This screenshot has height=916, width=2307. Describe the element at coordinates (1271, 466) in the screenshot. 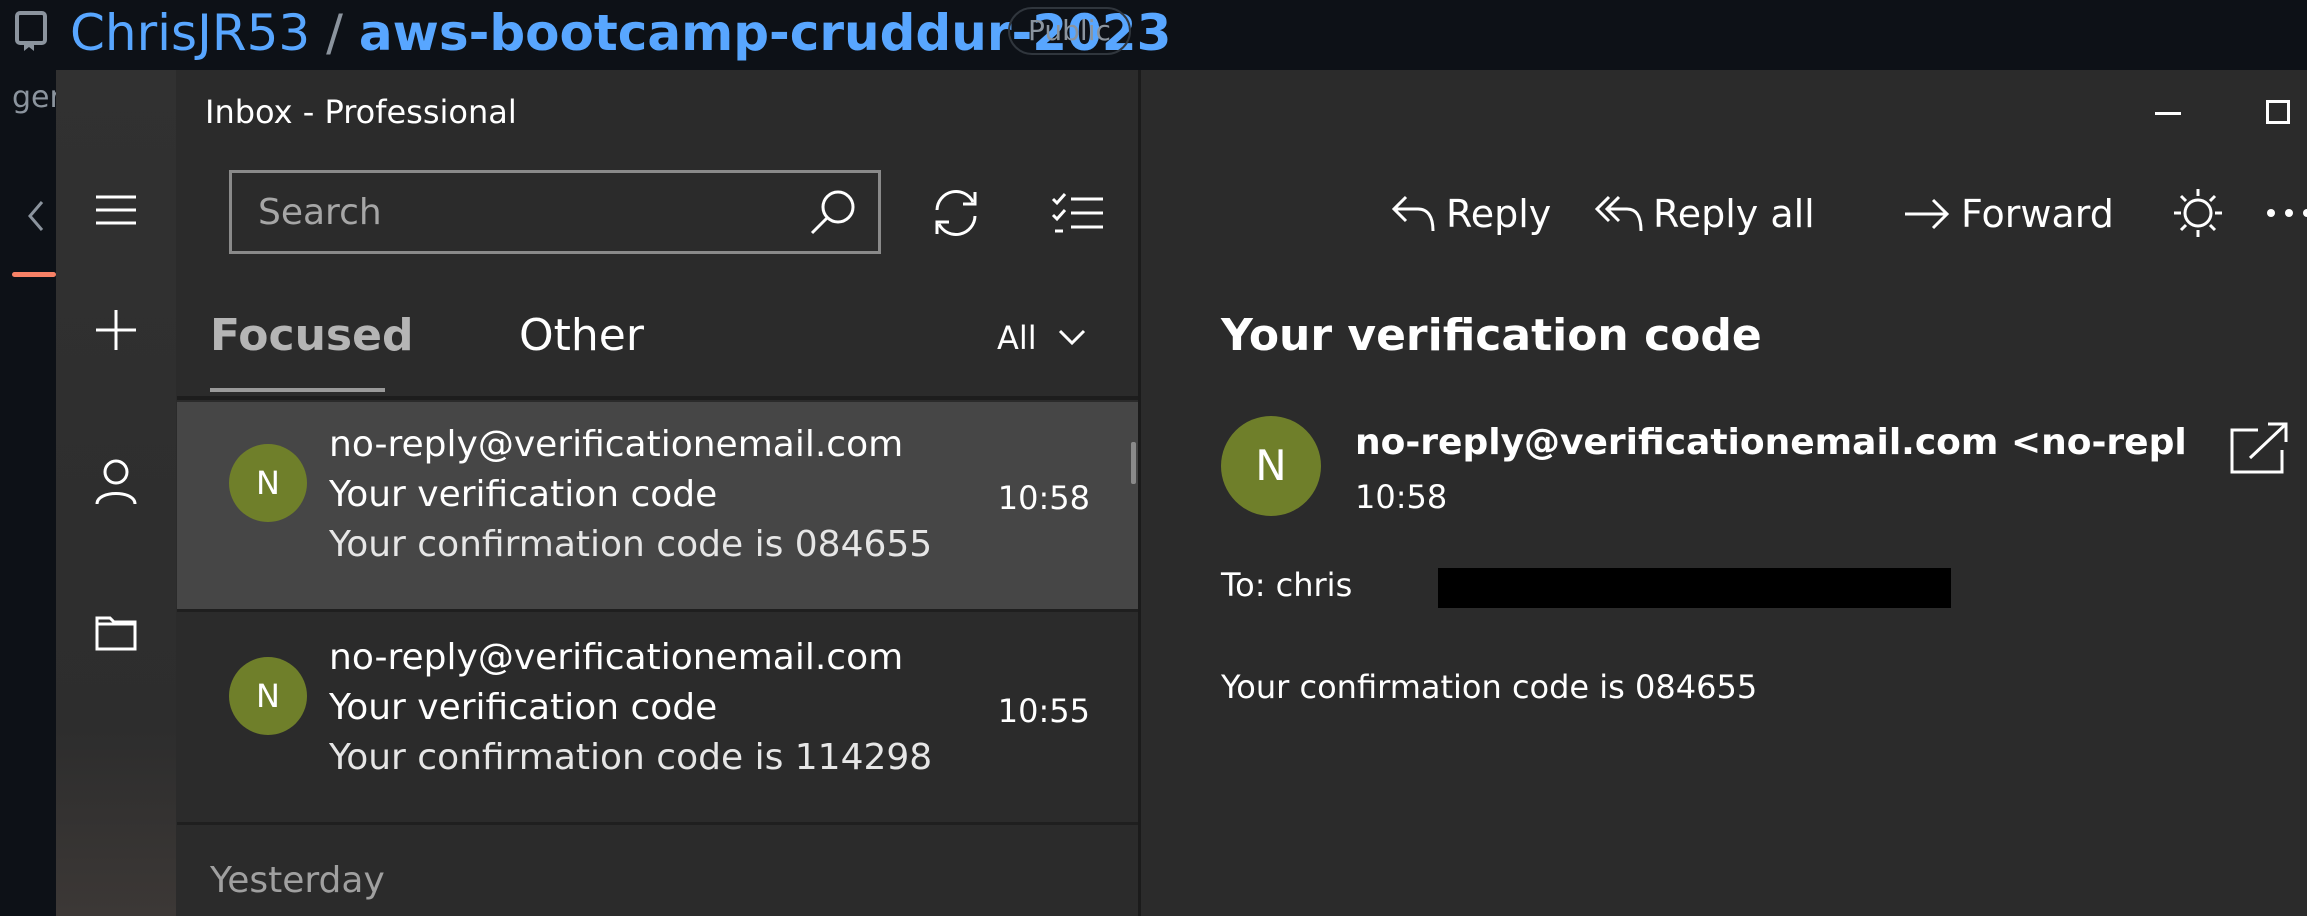

I see `sender-avatar: N` at that location.